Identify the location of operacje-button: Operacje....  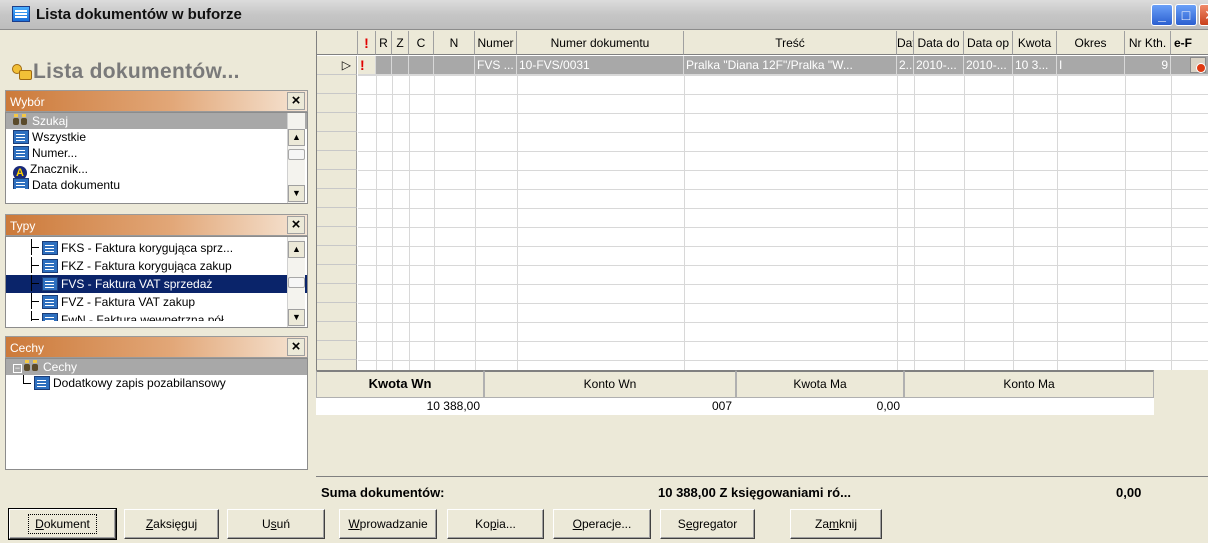
(602, 524).